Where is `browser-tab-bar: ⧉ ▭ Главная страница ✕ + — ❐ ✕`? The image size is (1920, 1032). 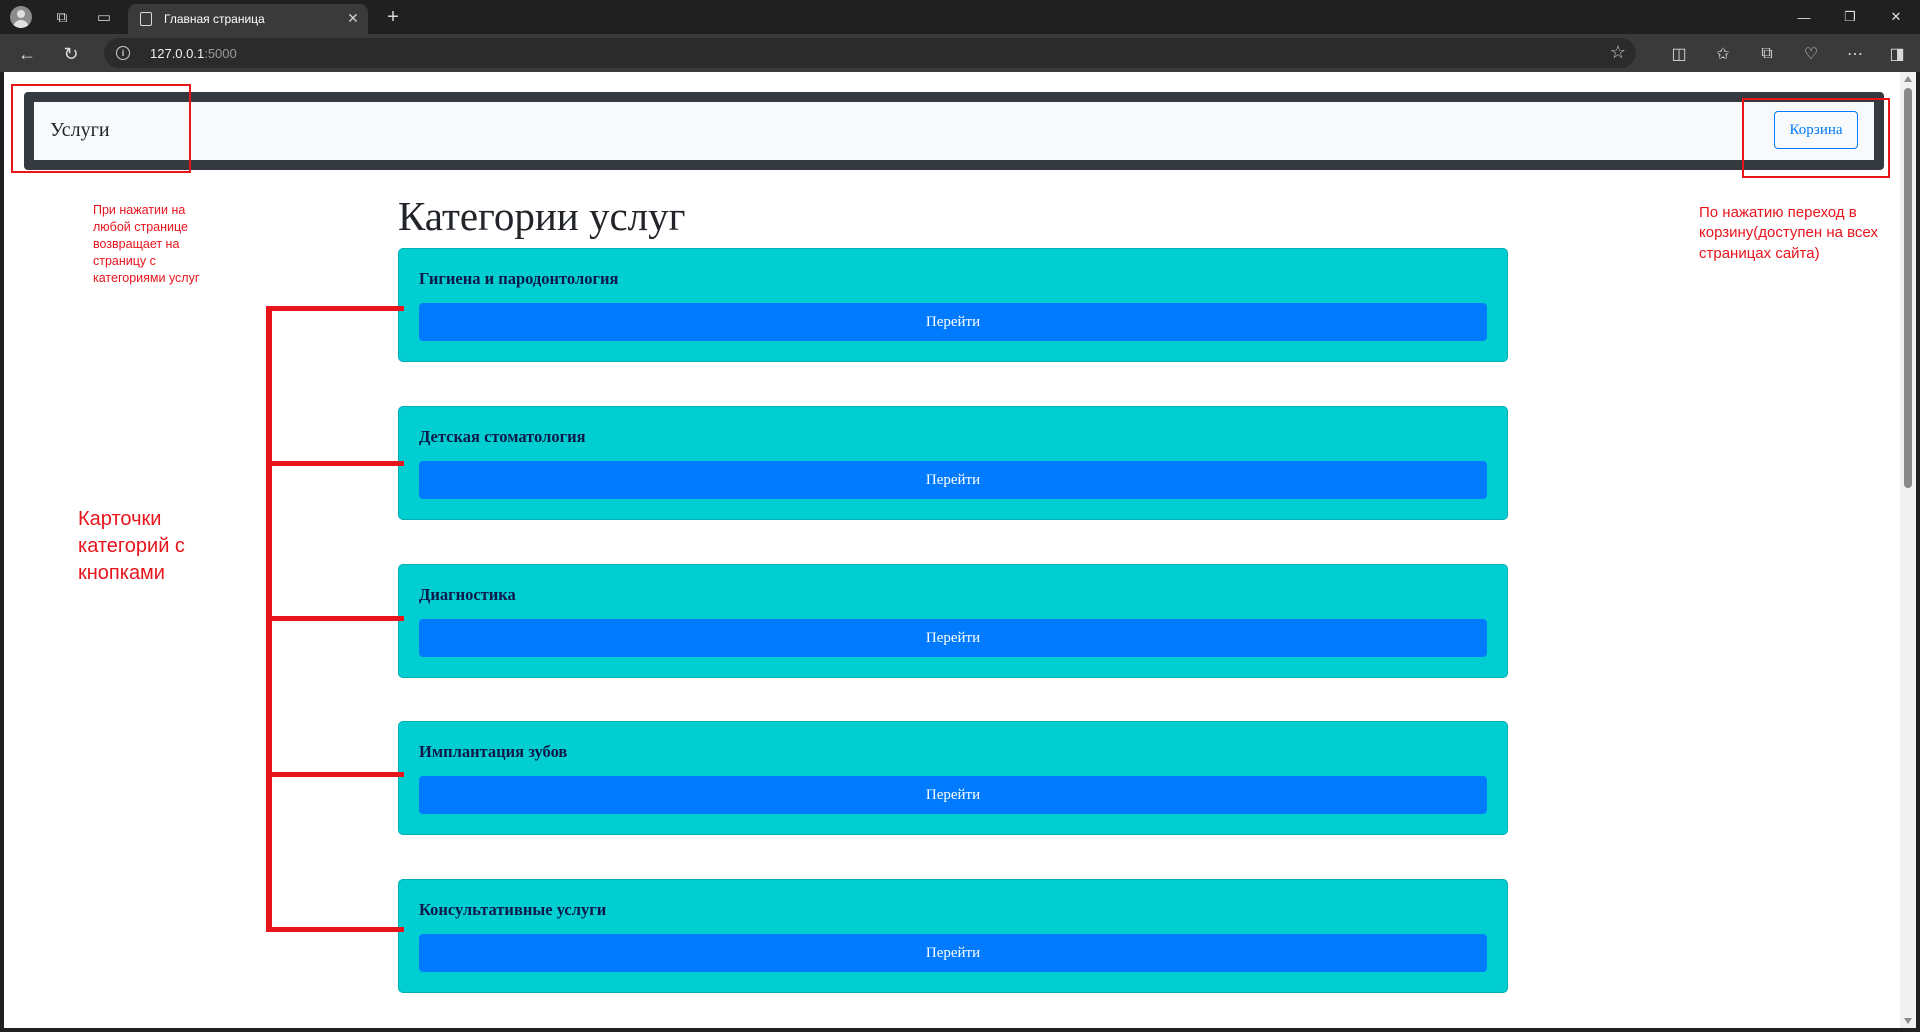 browser-tab-bar: ⧉ ▭ Главная страница ✕ + — ❐ ✕ is located at coordinates (960, 17).